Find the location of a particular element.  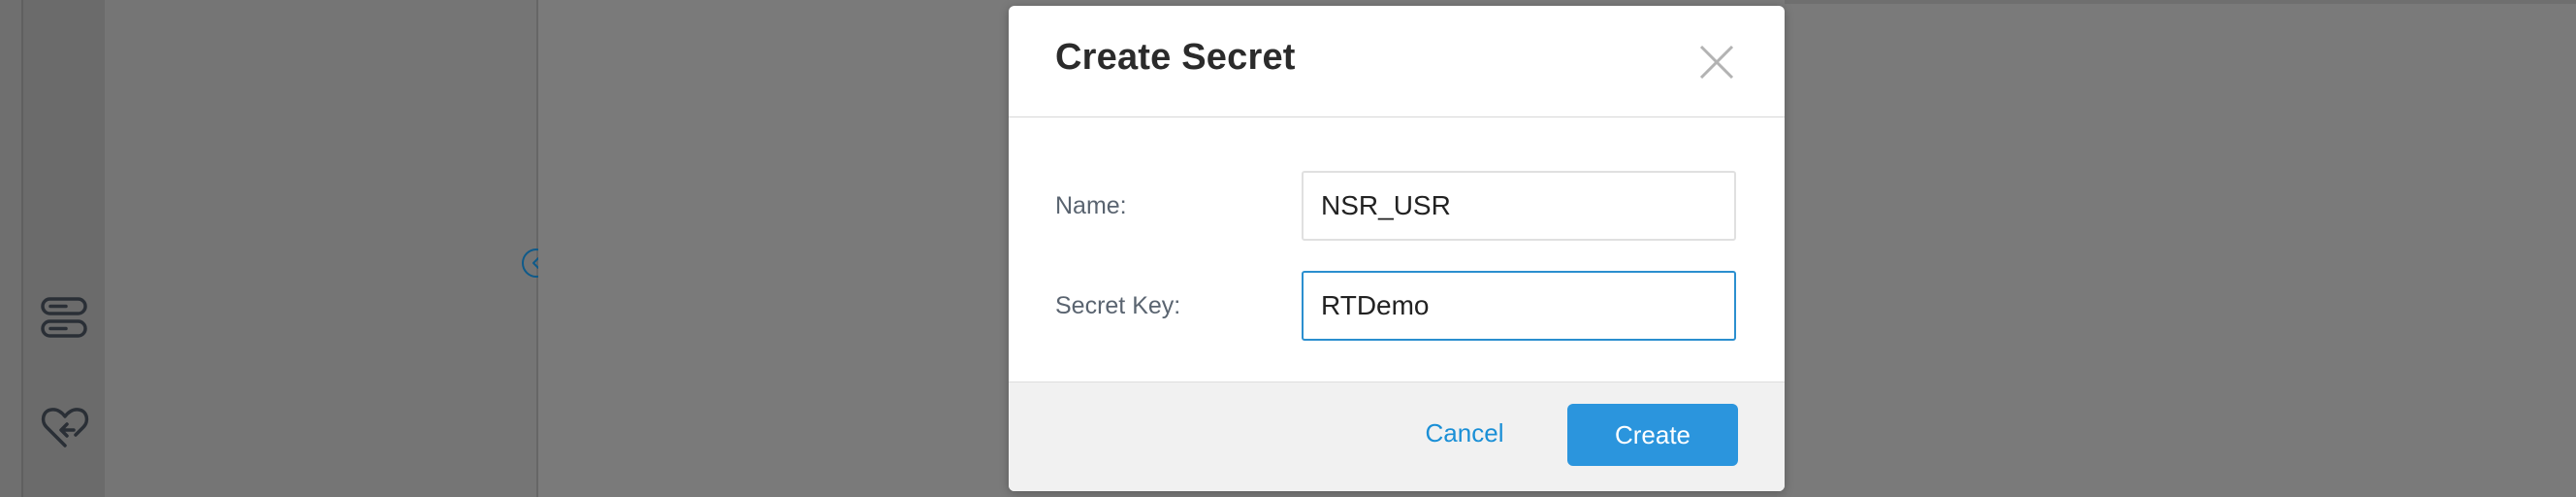

dialog-title: Create Secret is located at coordinates (1175, 58).